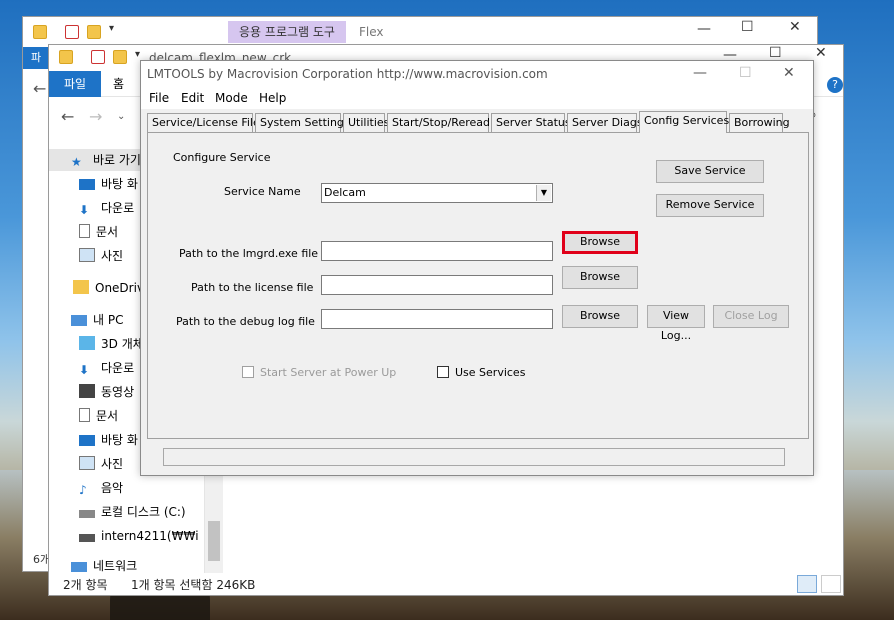 The height and width of the screenshot is (620, 894). Describe the element at coordinates (443, 372) in the screenshot. I see `use-services-checkbox` at that location.